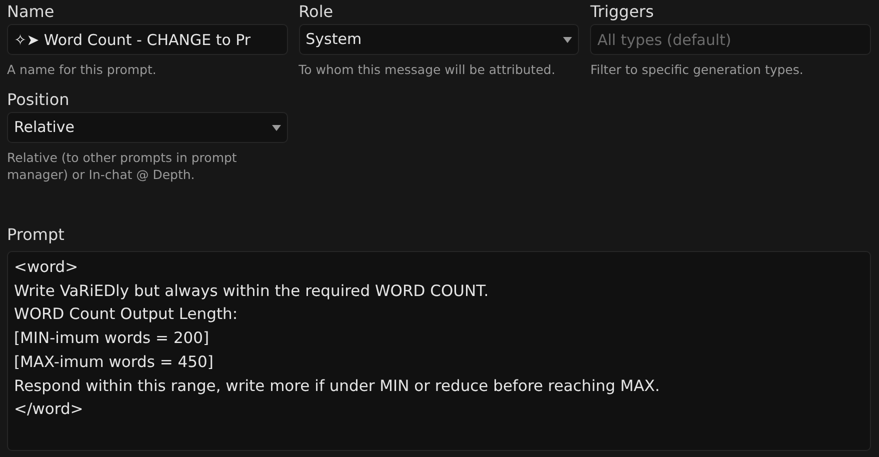 The width and height of the screenshot is (879, 457). What do you see at coordinates (147, 127) in the screenshot?
I see `position-select: Relative` at bounding box center [147, 127].